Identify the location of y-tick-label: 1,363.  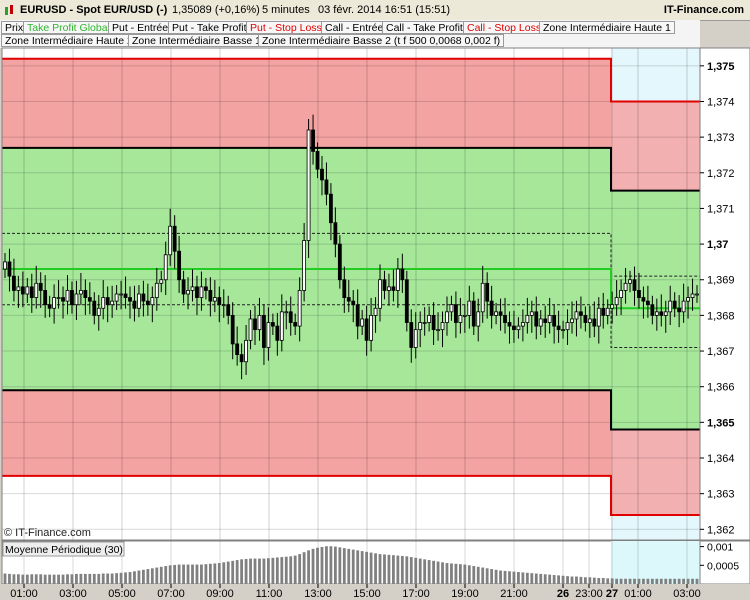
(721, 495).